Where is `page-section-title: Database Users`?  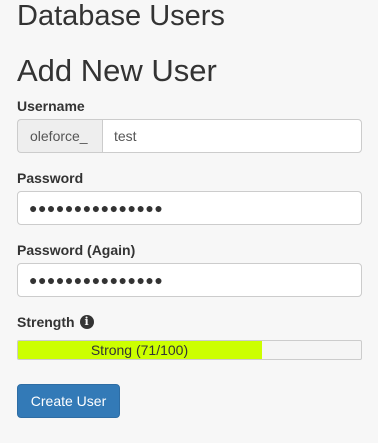 page-section-title: Database Users is located at coordinates (121, 16).